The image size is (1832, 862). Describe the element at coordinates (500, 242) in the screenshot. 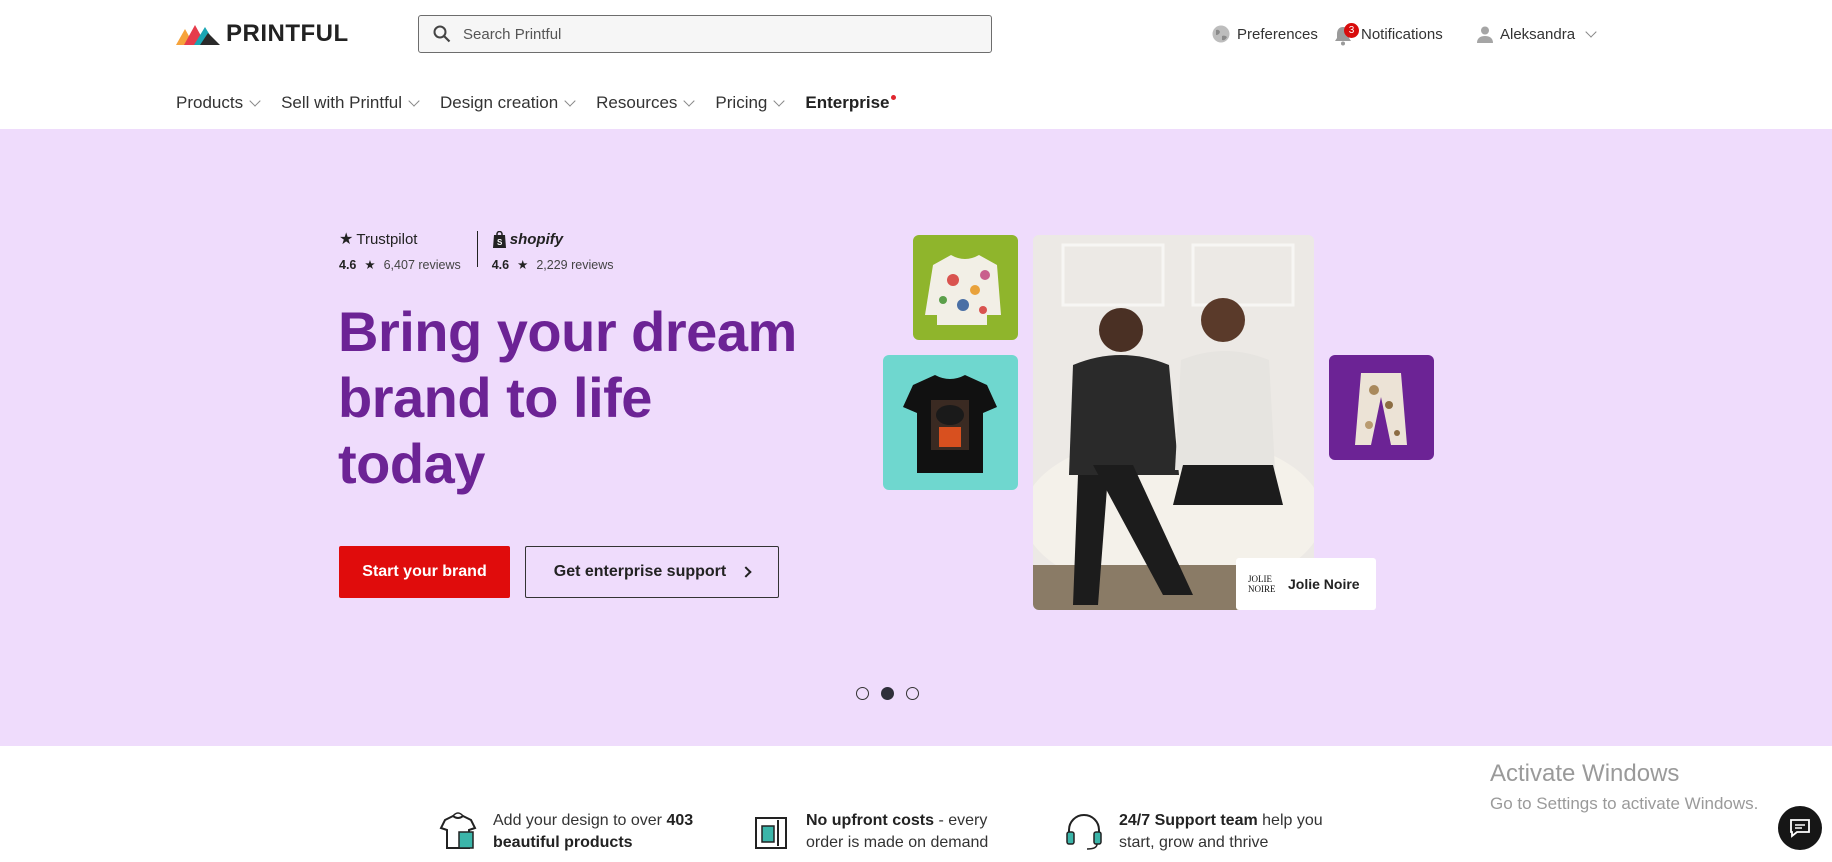

I see `svg-text: S` at that location.